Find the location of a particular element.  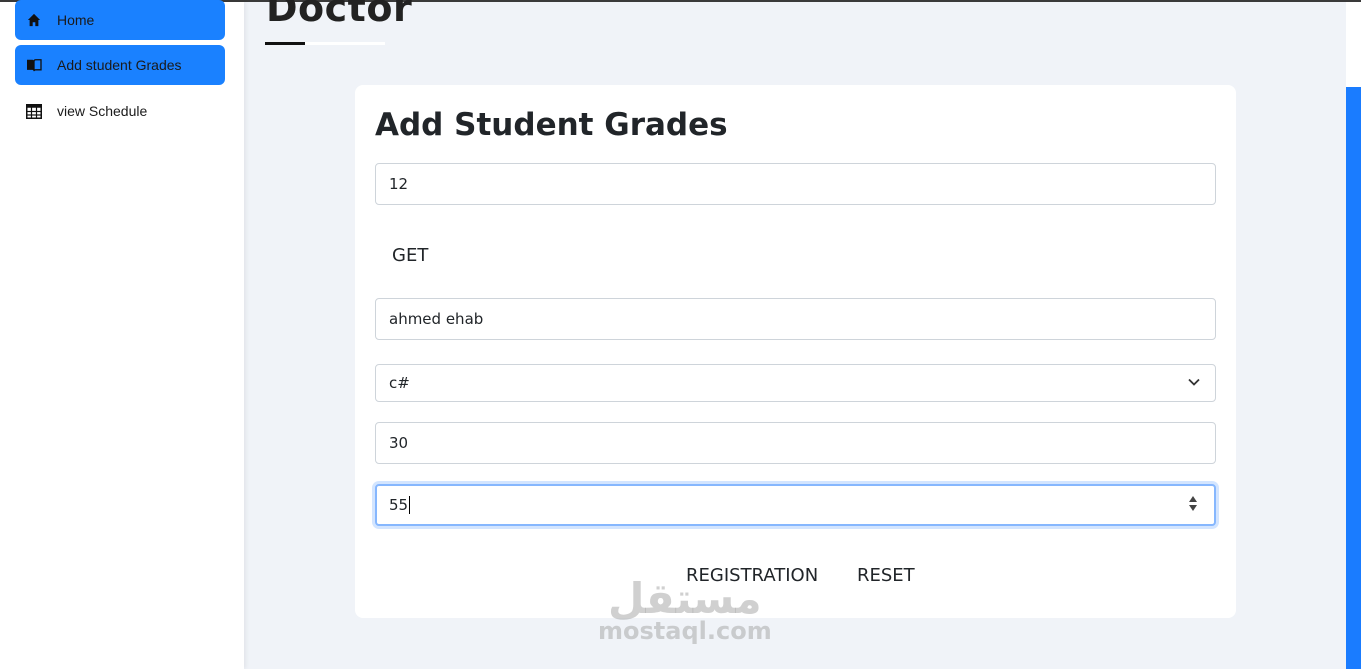

home-icon is located at coordinates (34, 20).